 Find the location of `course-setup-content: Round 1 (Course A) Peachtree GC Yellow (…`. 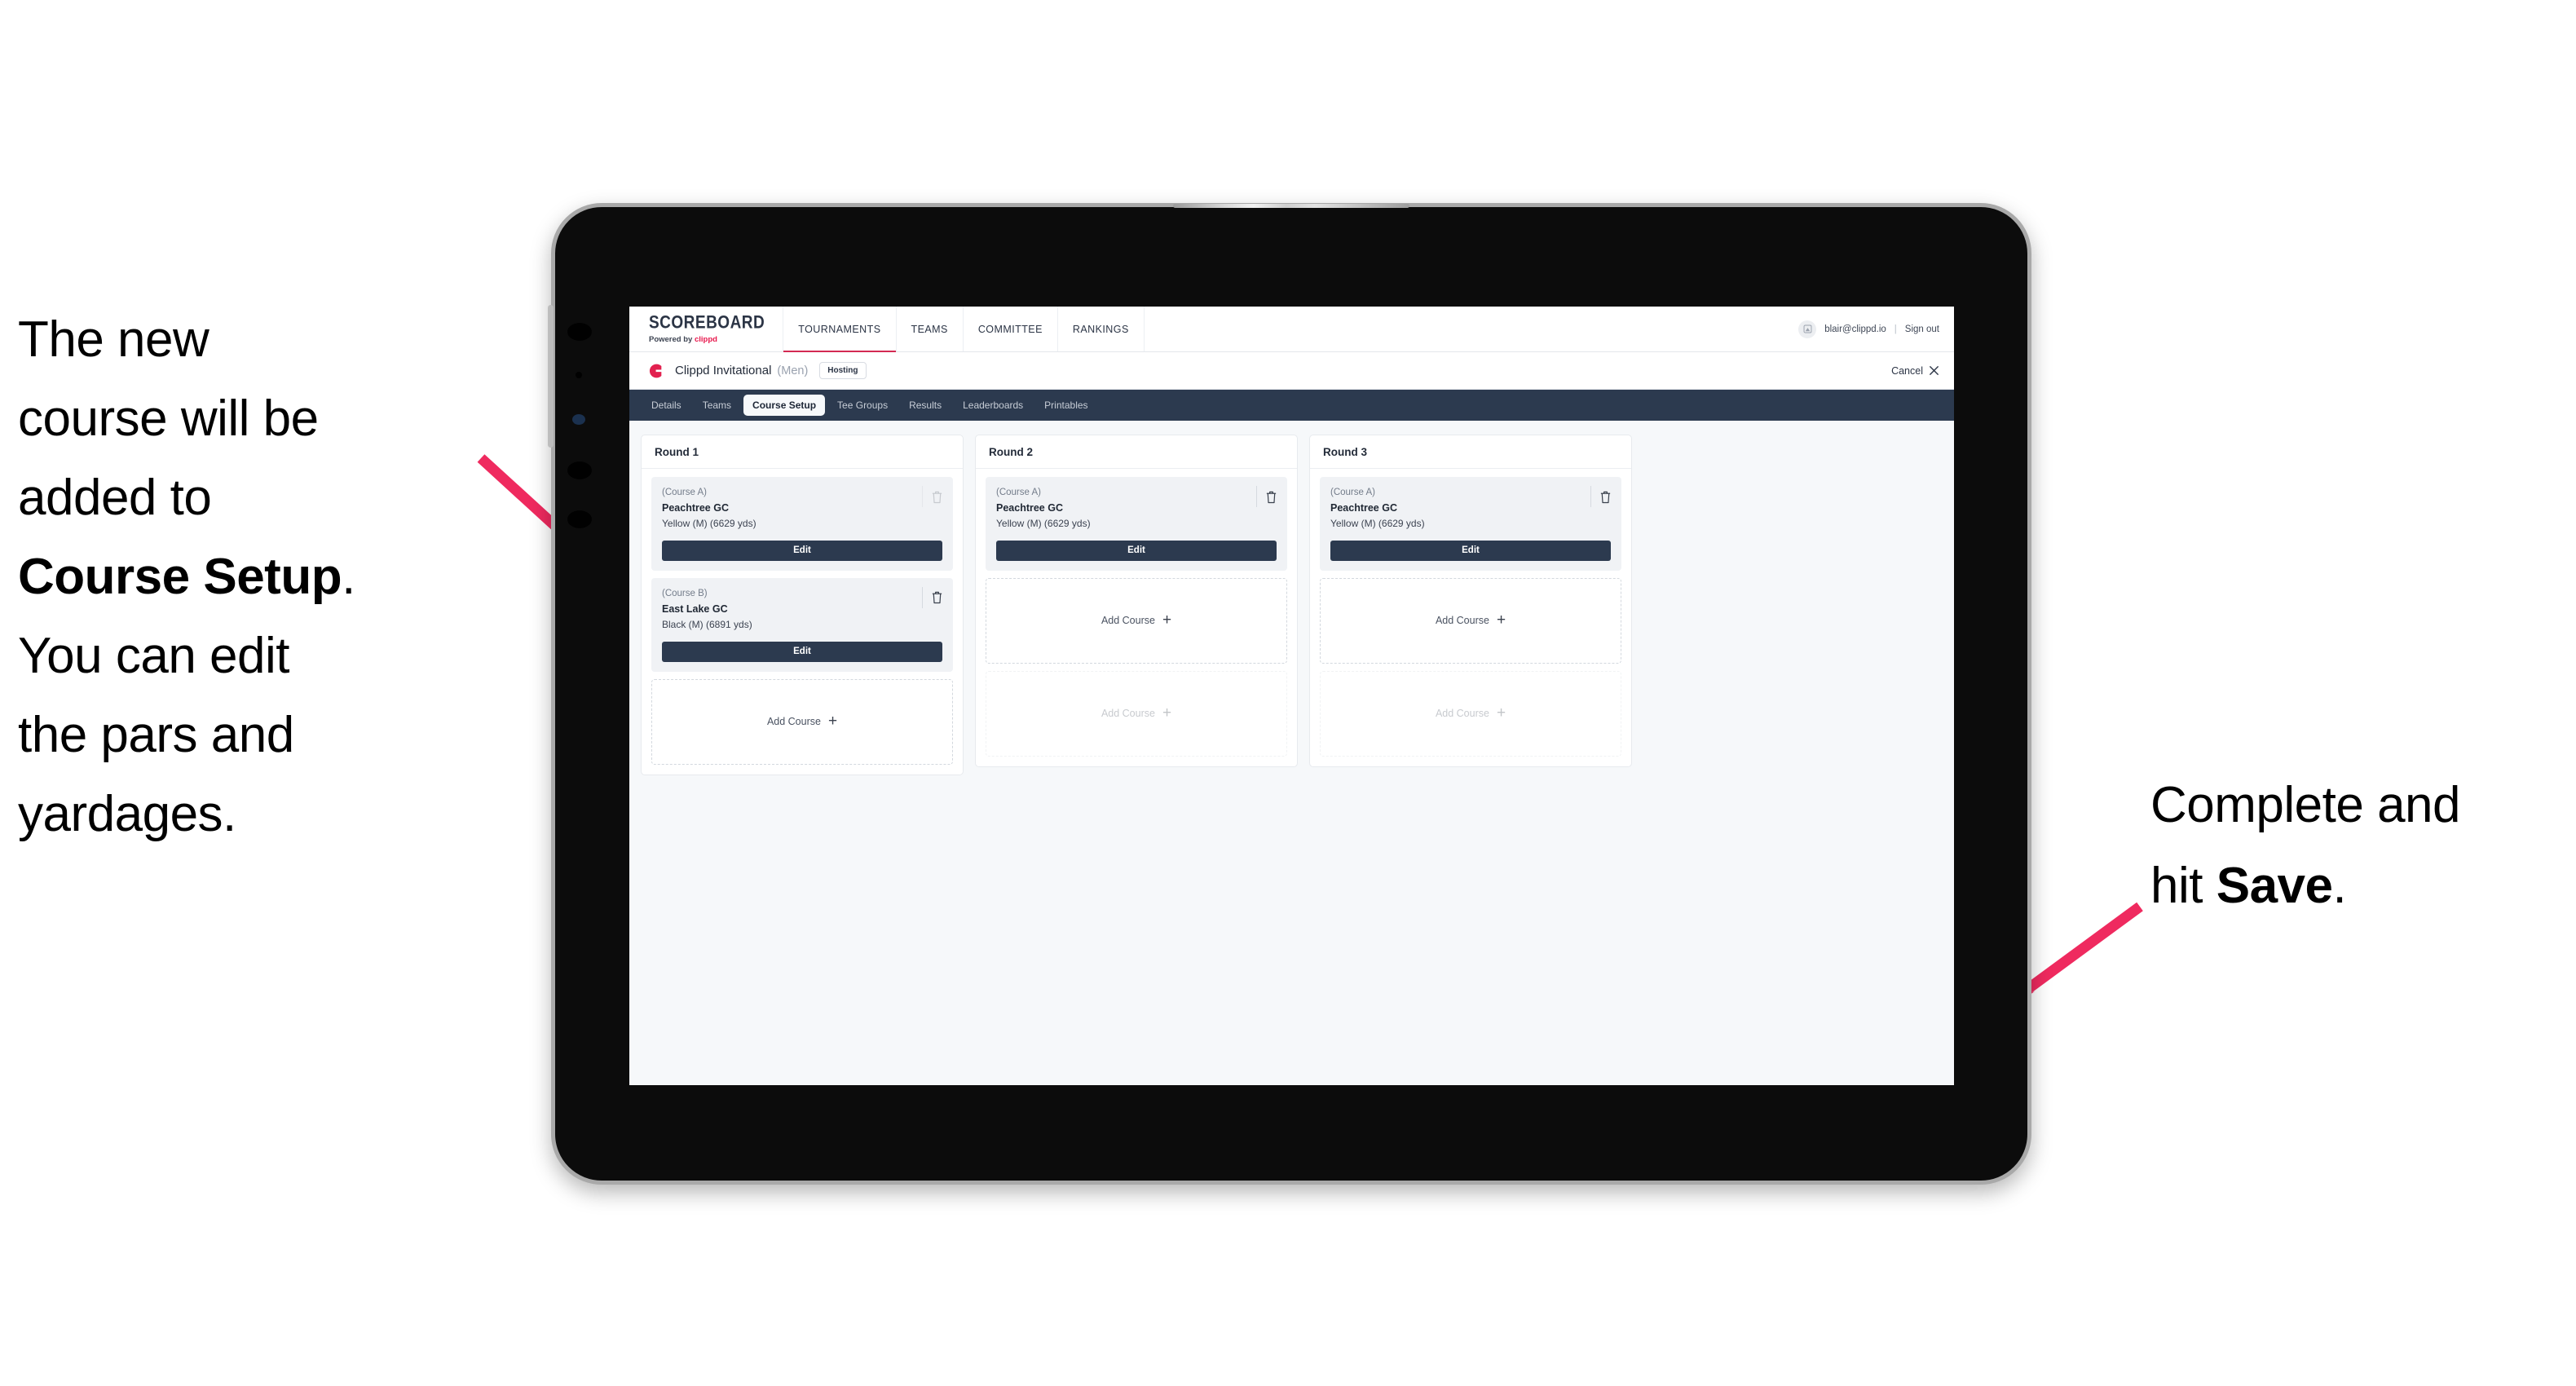

course-setup-content: Round 1 (Course A) Peachtree GC Yellow (… is located at coordinates (1291, 605).